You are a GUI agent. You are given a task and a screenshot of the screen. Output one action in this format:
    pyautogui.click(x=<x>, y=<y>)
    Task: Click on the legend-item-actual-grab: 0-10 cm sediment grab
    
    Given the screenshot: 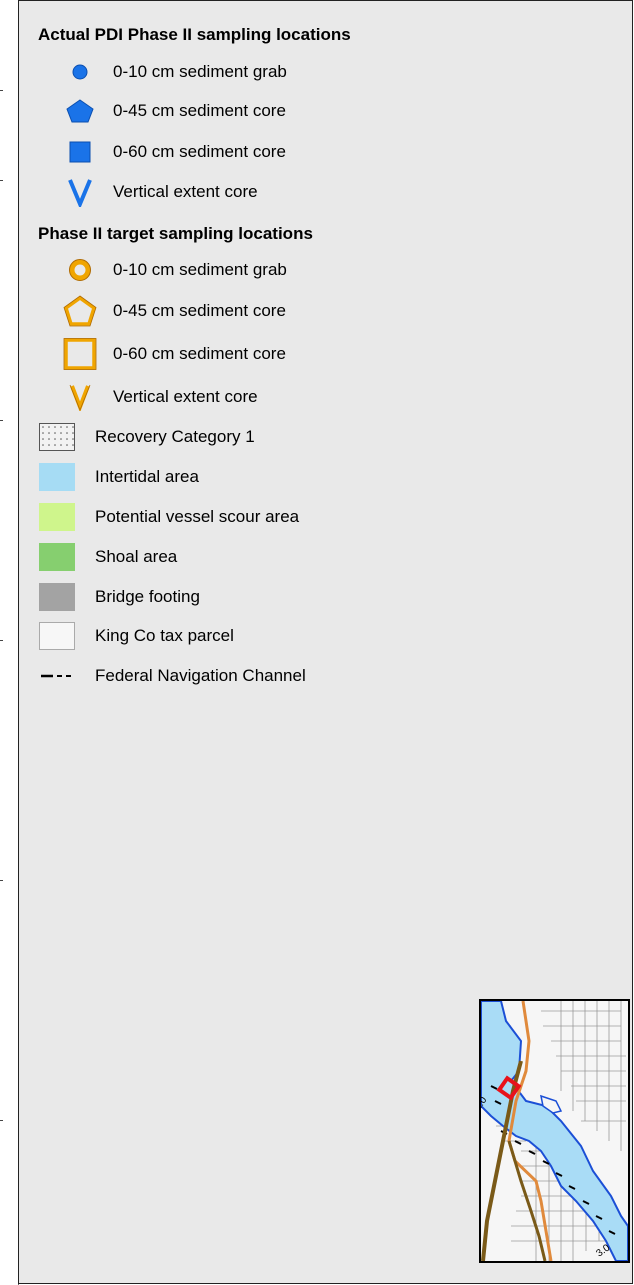 What is the action you would take?
    pyautogui.click(x=175, y=72)
    